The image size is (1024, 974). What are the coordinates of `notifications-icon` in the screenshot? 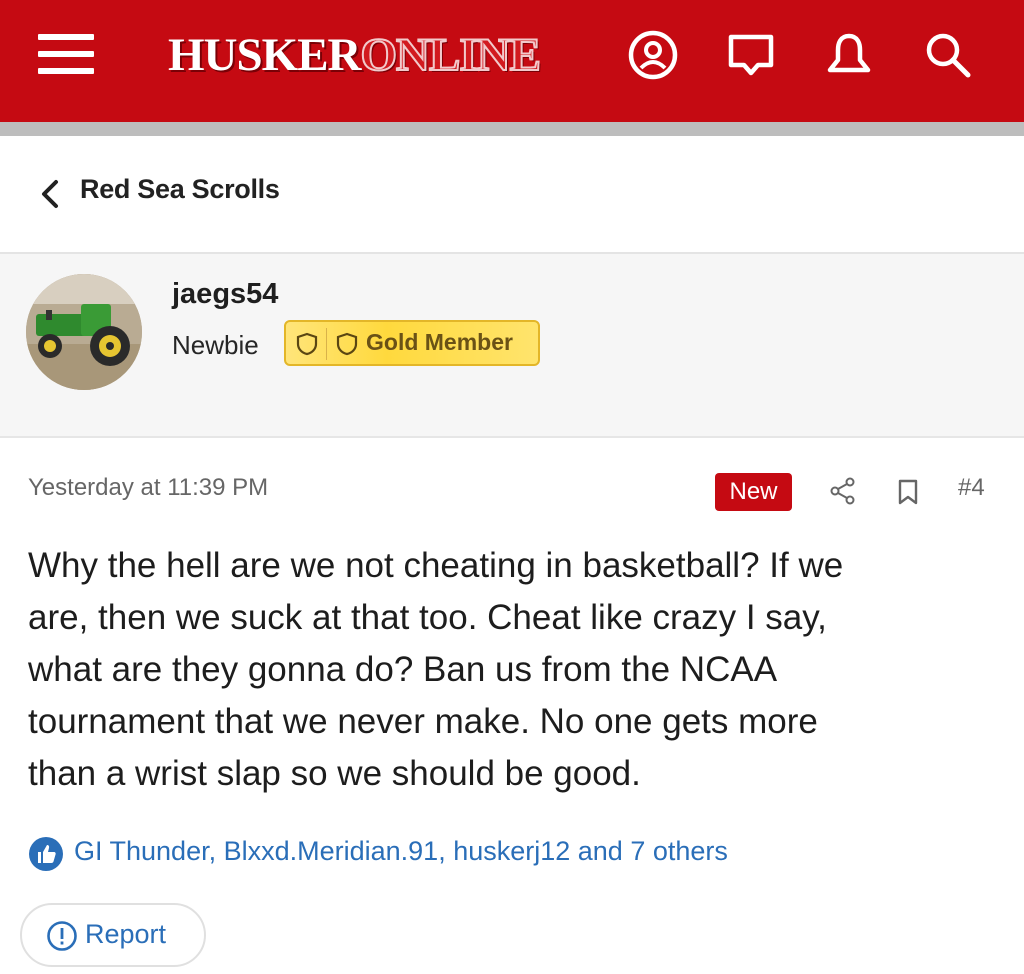 It's located at (849, 55).